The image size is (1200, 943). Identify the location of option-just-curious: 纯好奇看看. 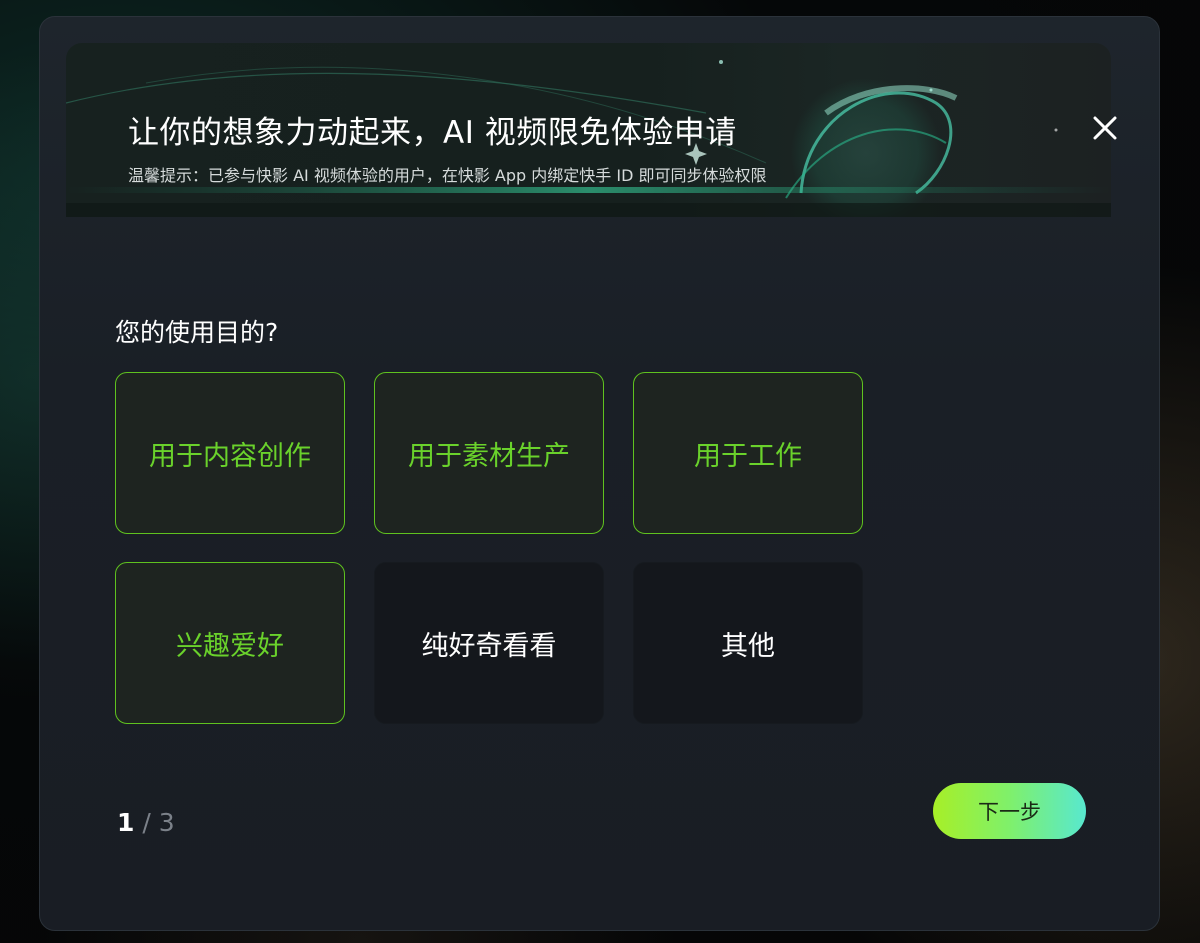
(489, 643).